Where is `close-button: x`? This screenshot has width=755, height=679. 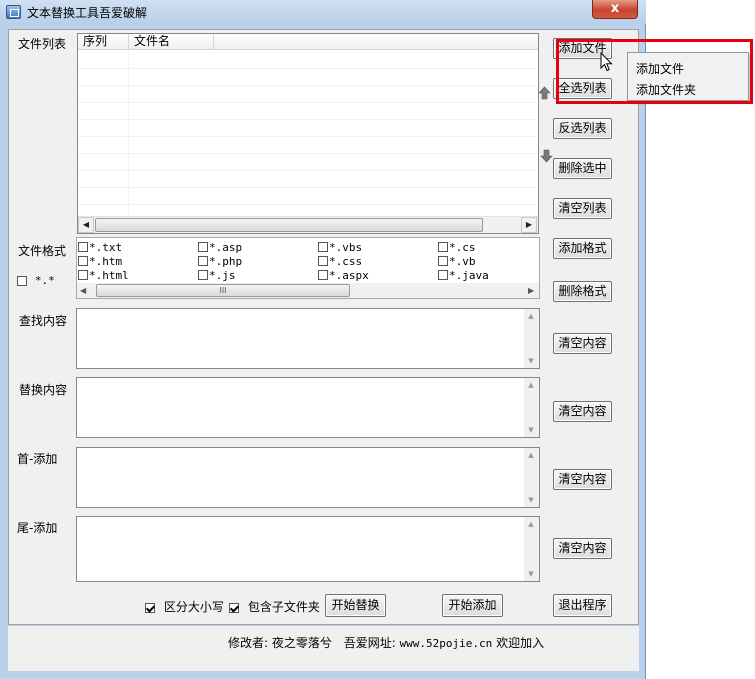
close-button: x is located at coordinates (615, 9).